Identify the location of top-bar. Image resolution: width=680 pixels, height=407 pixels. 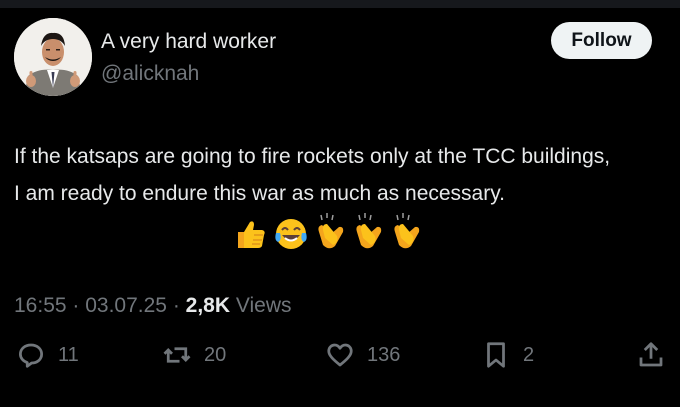
(340, 4).